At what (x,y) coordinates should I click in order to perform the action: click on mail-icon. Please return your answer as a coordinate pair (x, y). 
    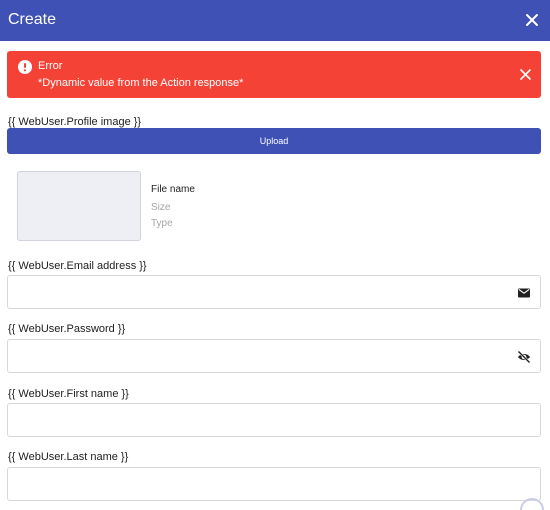
    Looking at the image, I should click on (524, 293).